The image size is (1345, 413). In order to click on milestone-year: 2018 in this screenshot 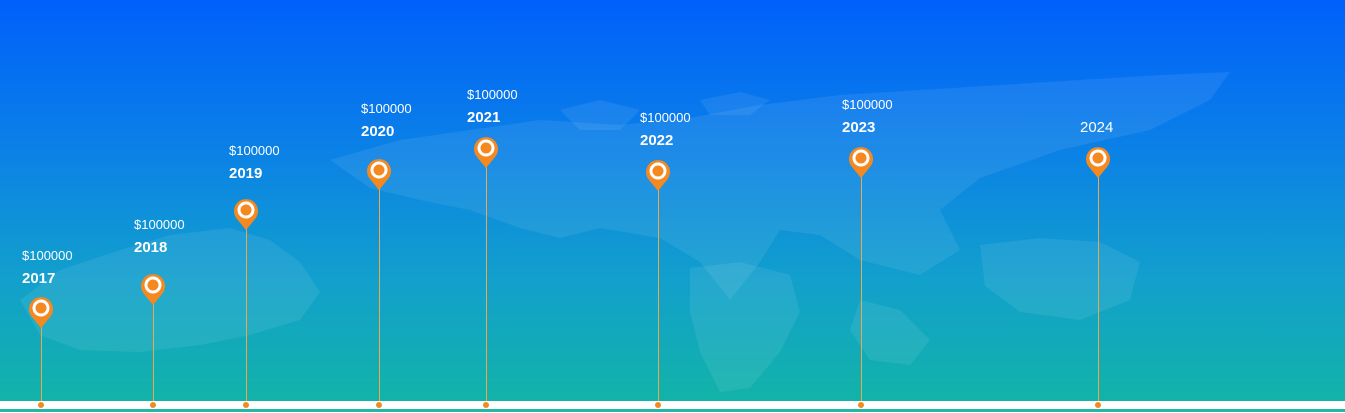, I will do `click(151, 247)`.